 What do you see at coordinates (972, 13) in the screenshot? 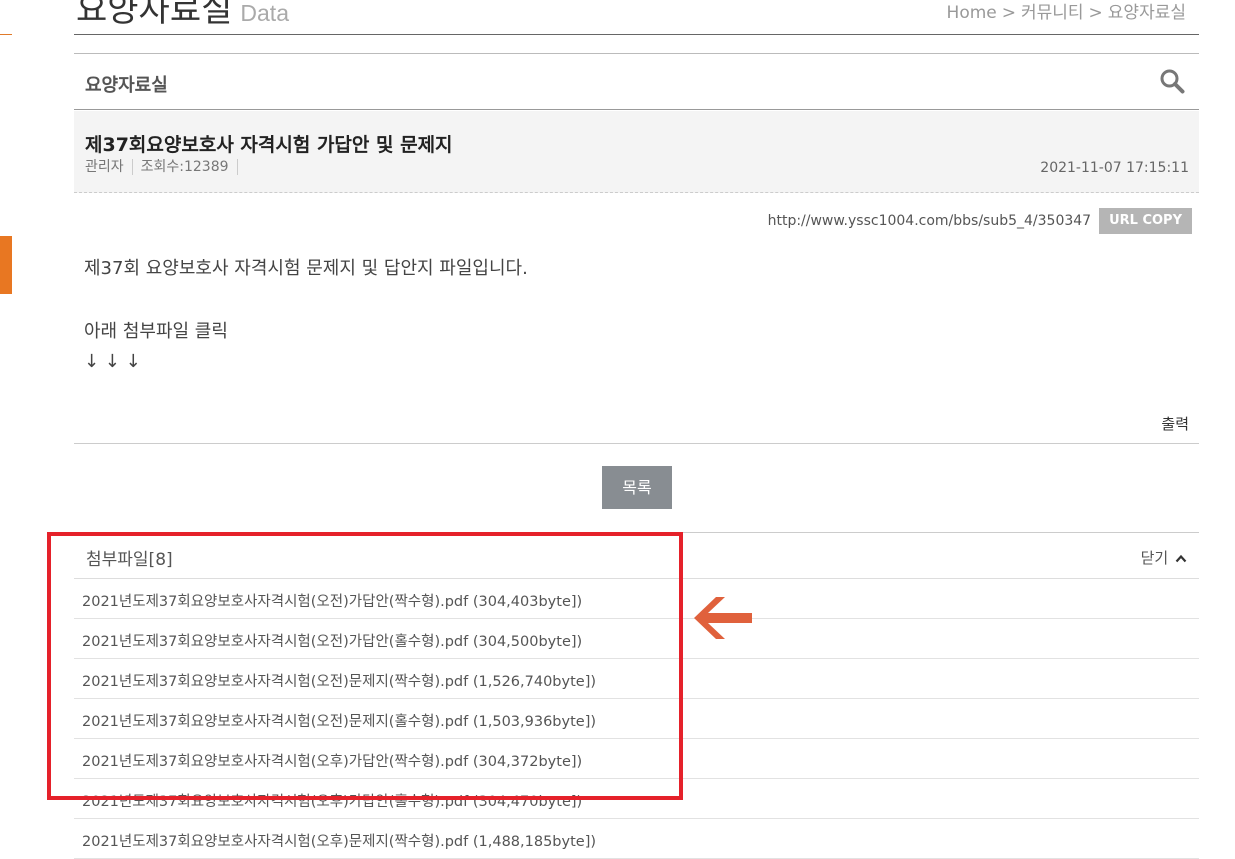
I see `breadcrumb-home: Home` at bounding box center [972, 13].